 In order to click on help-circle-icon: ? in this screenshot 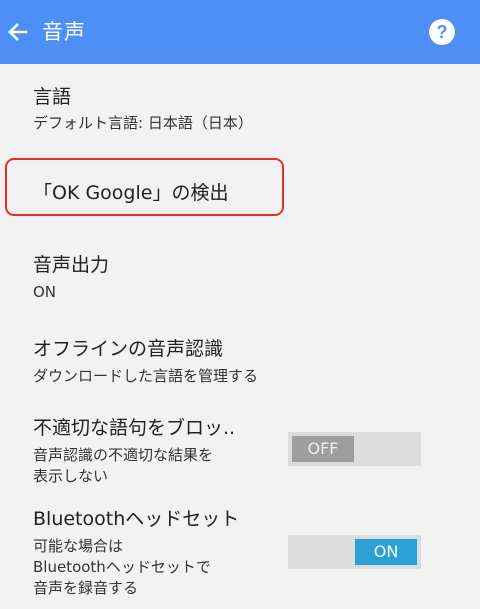, I will do `click(442, 32)`.